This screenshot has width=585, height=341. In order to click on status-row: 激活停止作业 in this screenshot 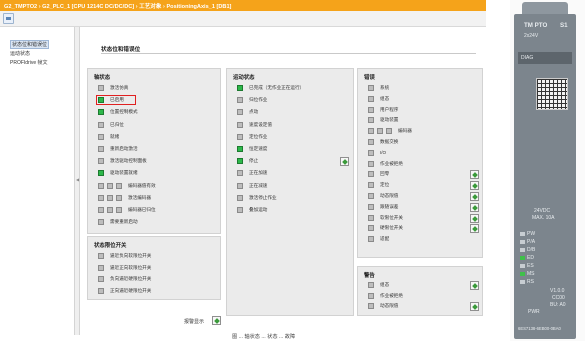, I will do `click(287, 198)`.